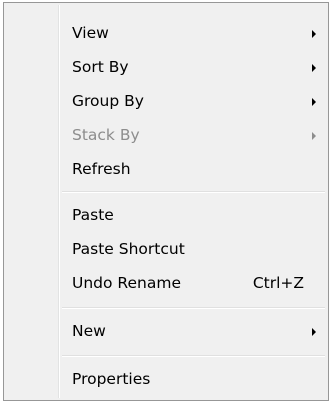  I want to click on menu-item-label: Stack By, so click(106, 135).